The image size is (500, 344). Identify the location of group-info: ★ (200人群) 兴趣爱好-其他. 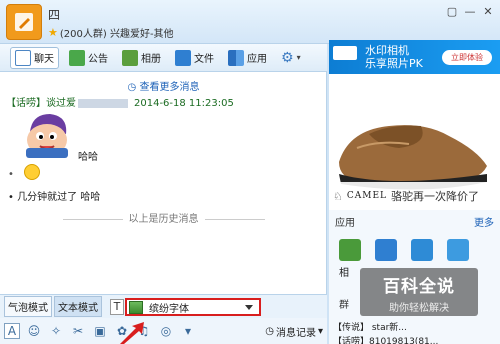
(111, 32).